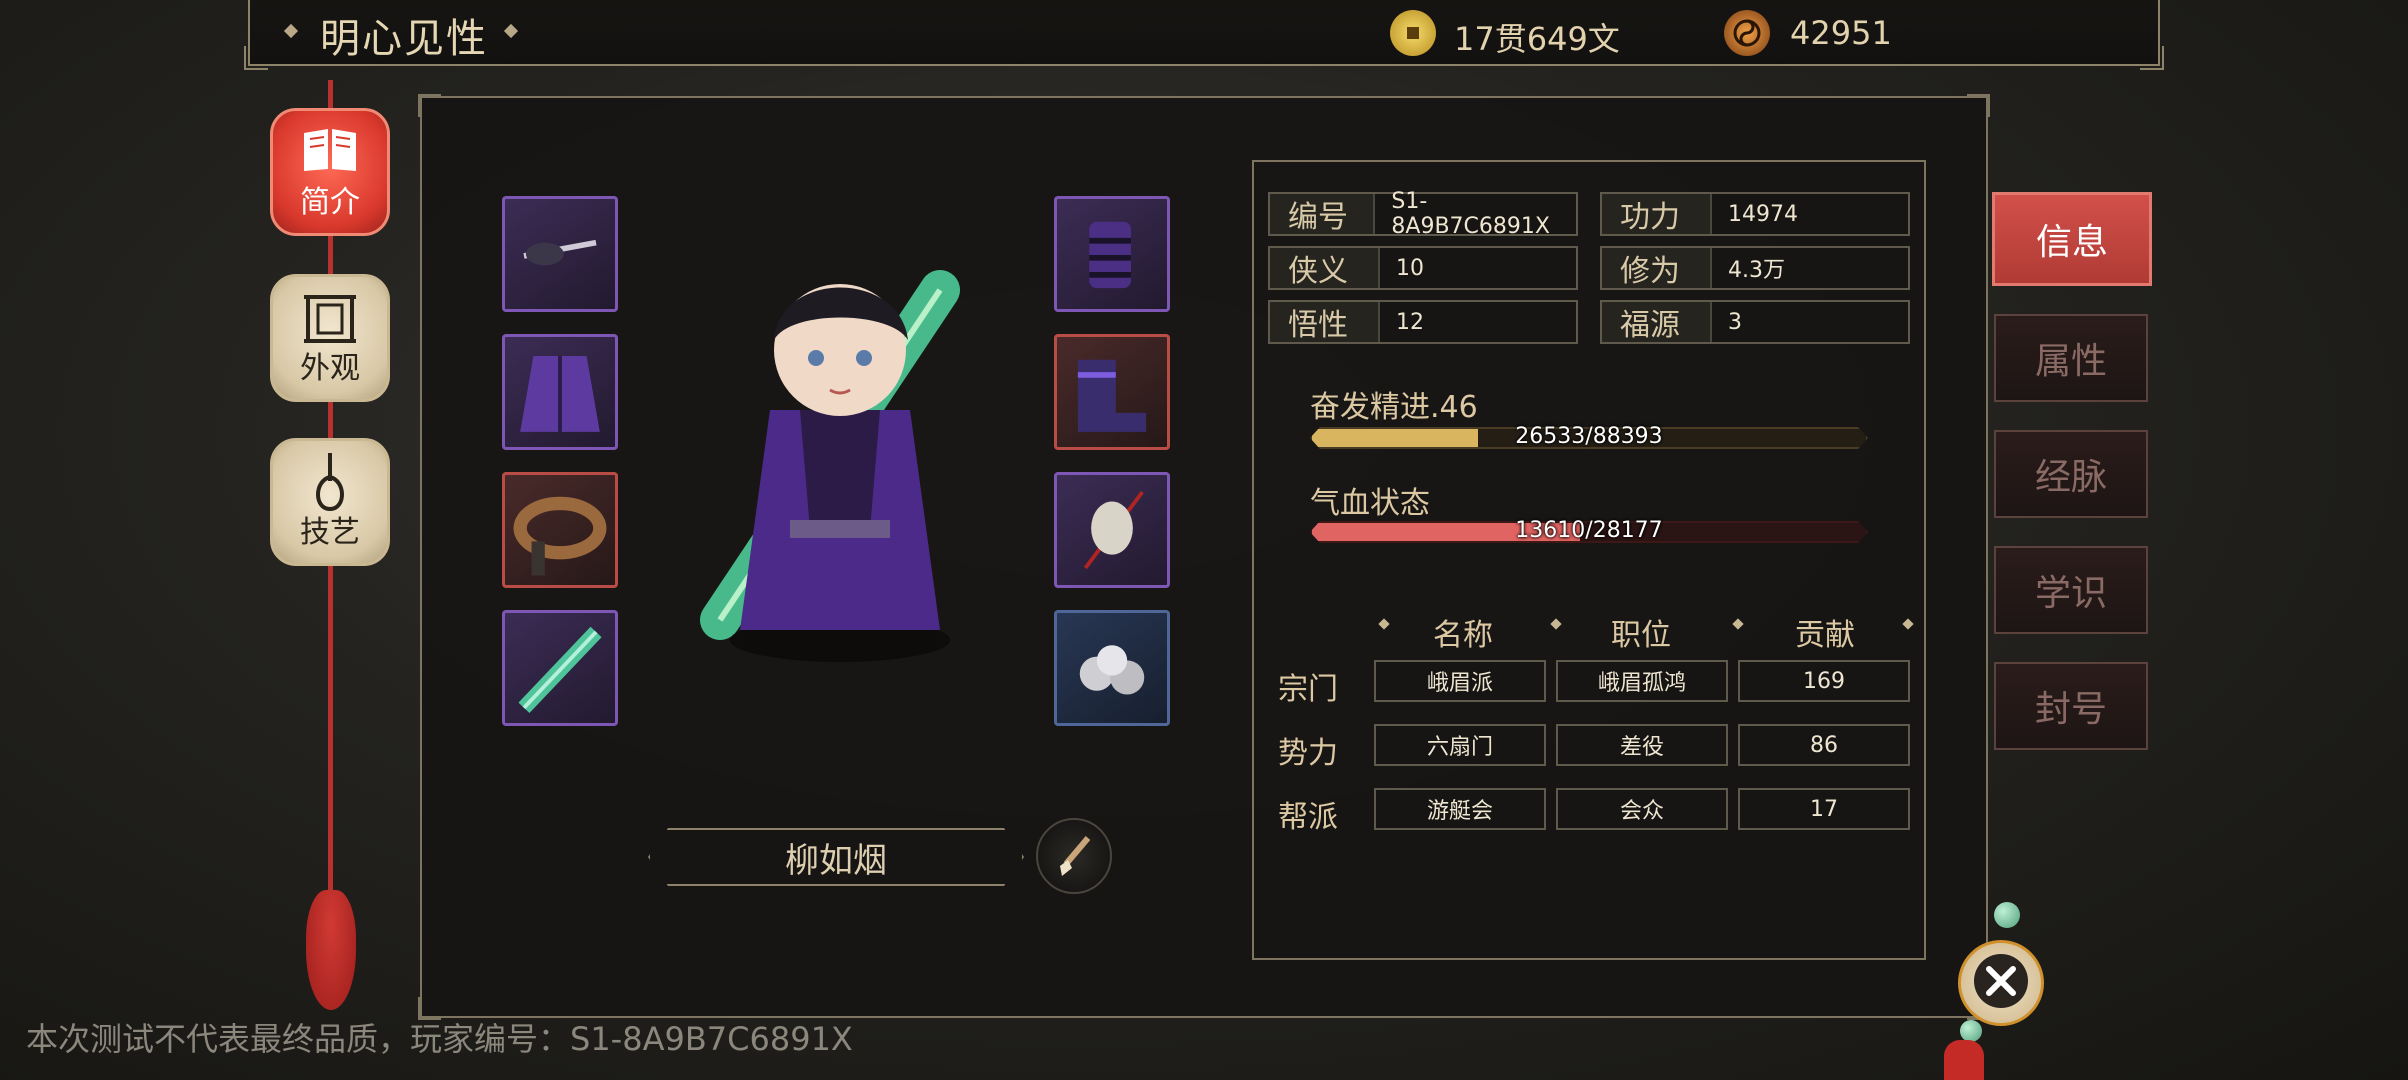  I want to click on tab-meridians: 经脉, so click(2071, 474).